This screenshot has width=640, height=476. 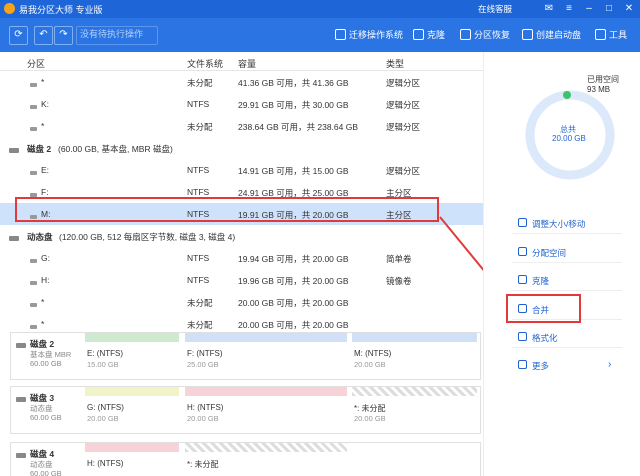 I want to click on redo-button: ↷, so click(x=63, y=35).